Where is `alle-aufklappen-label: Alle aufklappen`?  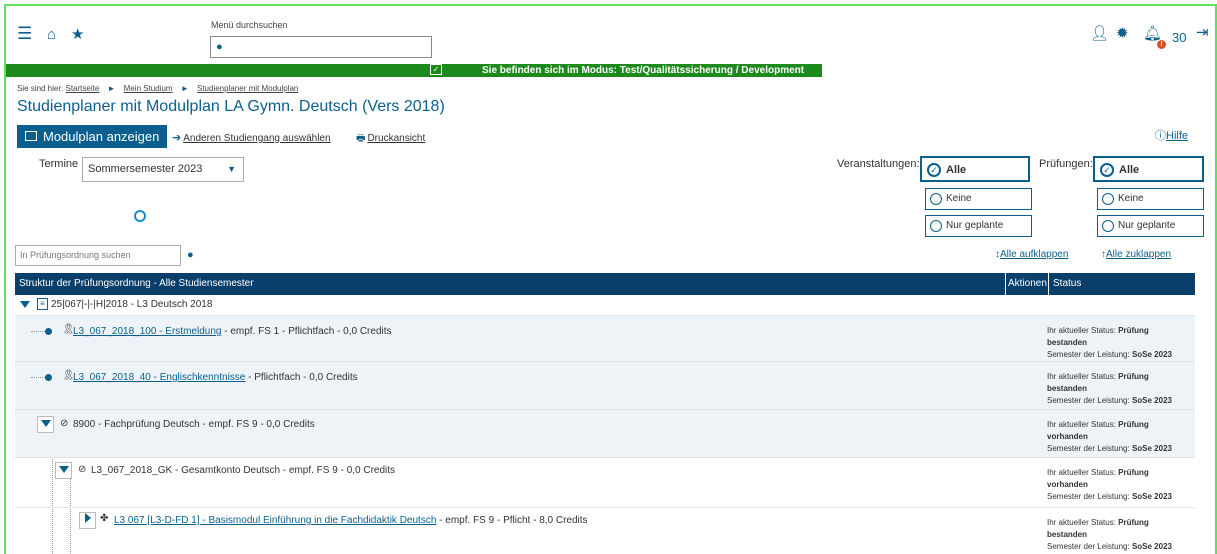
alle-aufklappen-label: Alle aufklappen is located at coordinates (1034, 254).